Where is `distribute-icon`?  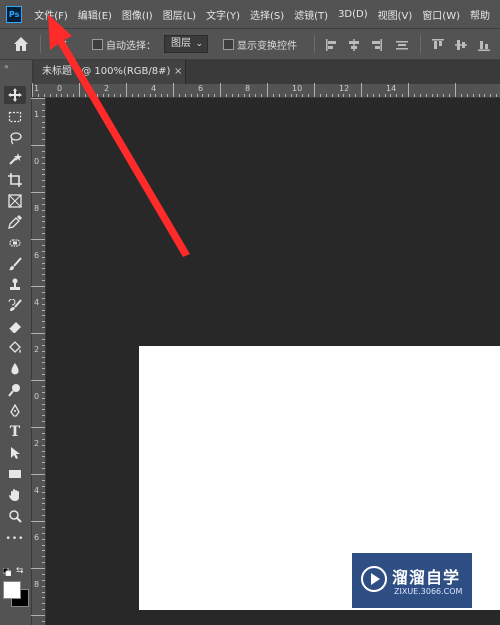
distribute-icon is located at coordinates (402, 45).